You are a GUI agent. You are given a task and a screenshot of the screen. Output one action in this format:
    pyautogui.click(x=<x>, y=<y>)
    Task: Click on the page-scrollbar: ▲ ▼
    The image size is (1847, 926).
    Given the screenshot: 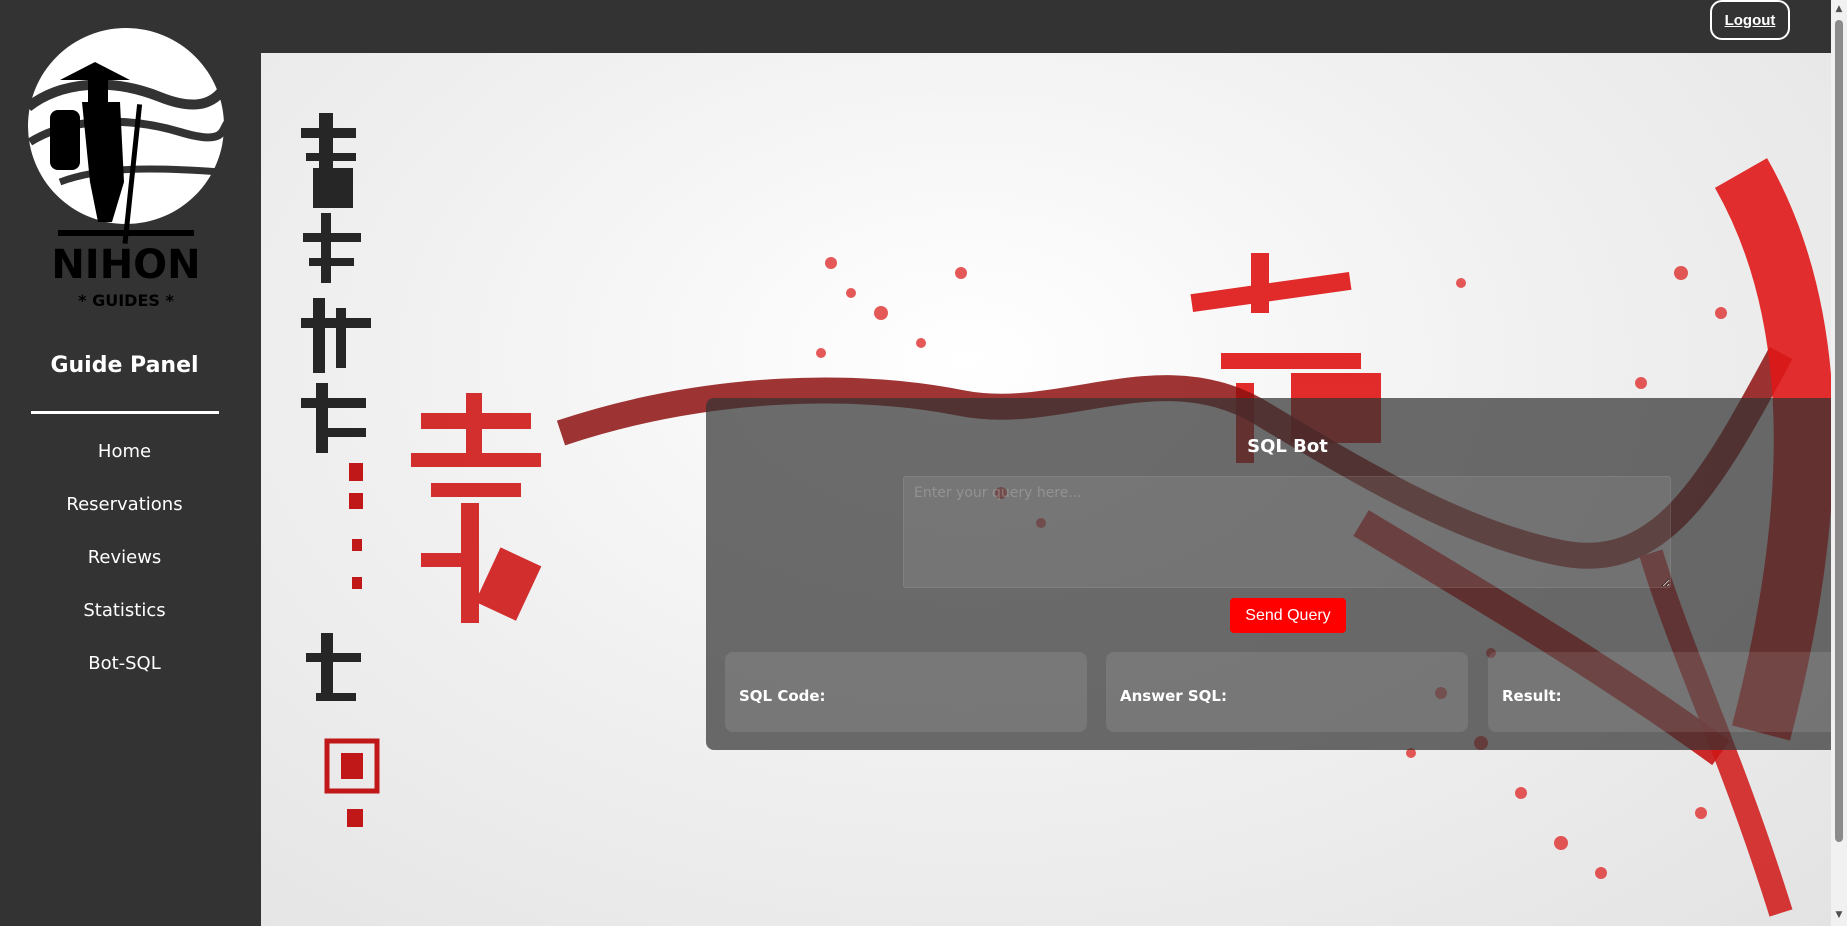 What is the action you would take?
    pyautogui.click(x=1839, y=463)
    